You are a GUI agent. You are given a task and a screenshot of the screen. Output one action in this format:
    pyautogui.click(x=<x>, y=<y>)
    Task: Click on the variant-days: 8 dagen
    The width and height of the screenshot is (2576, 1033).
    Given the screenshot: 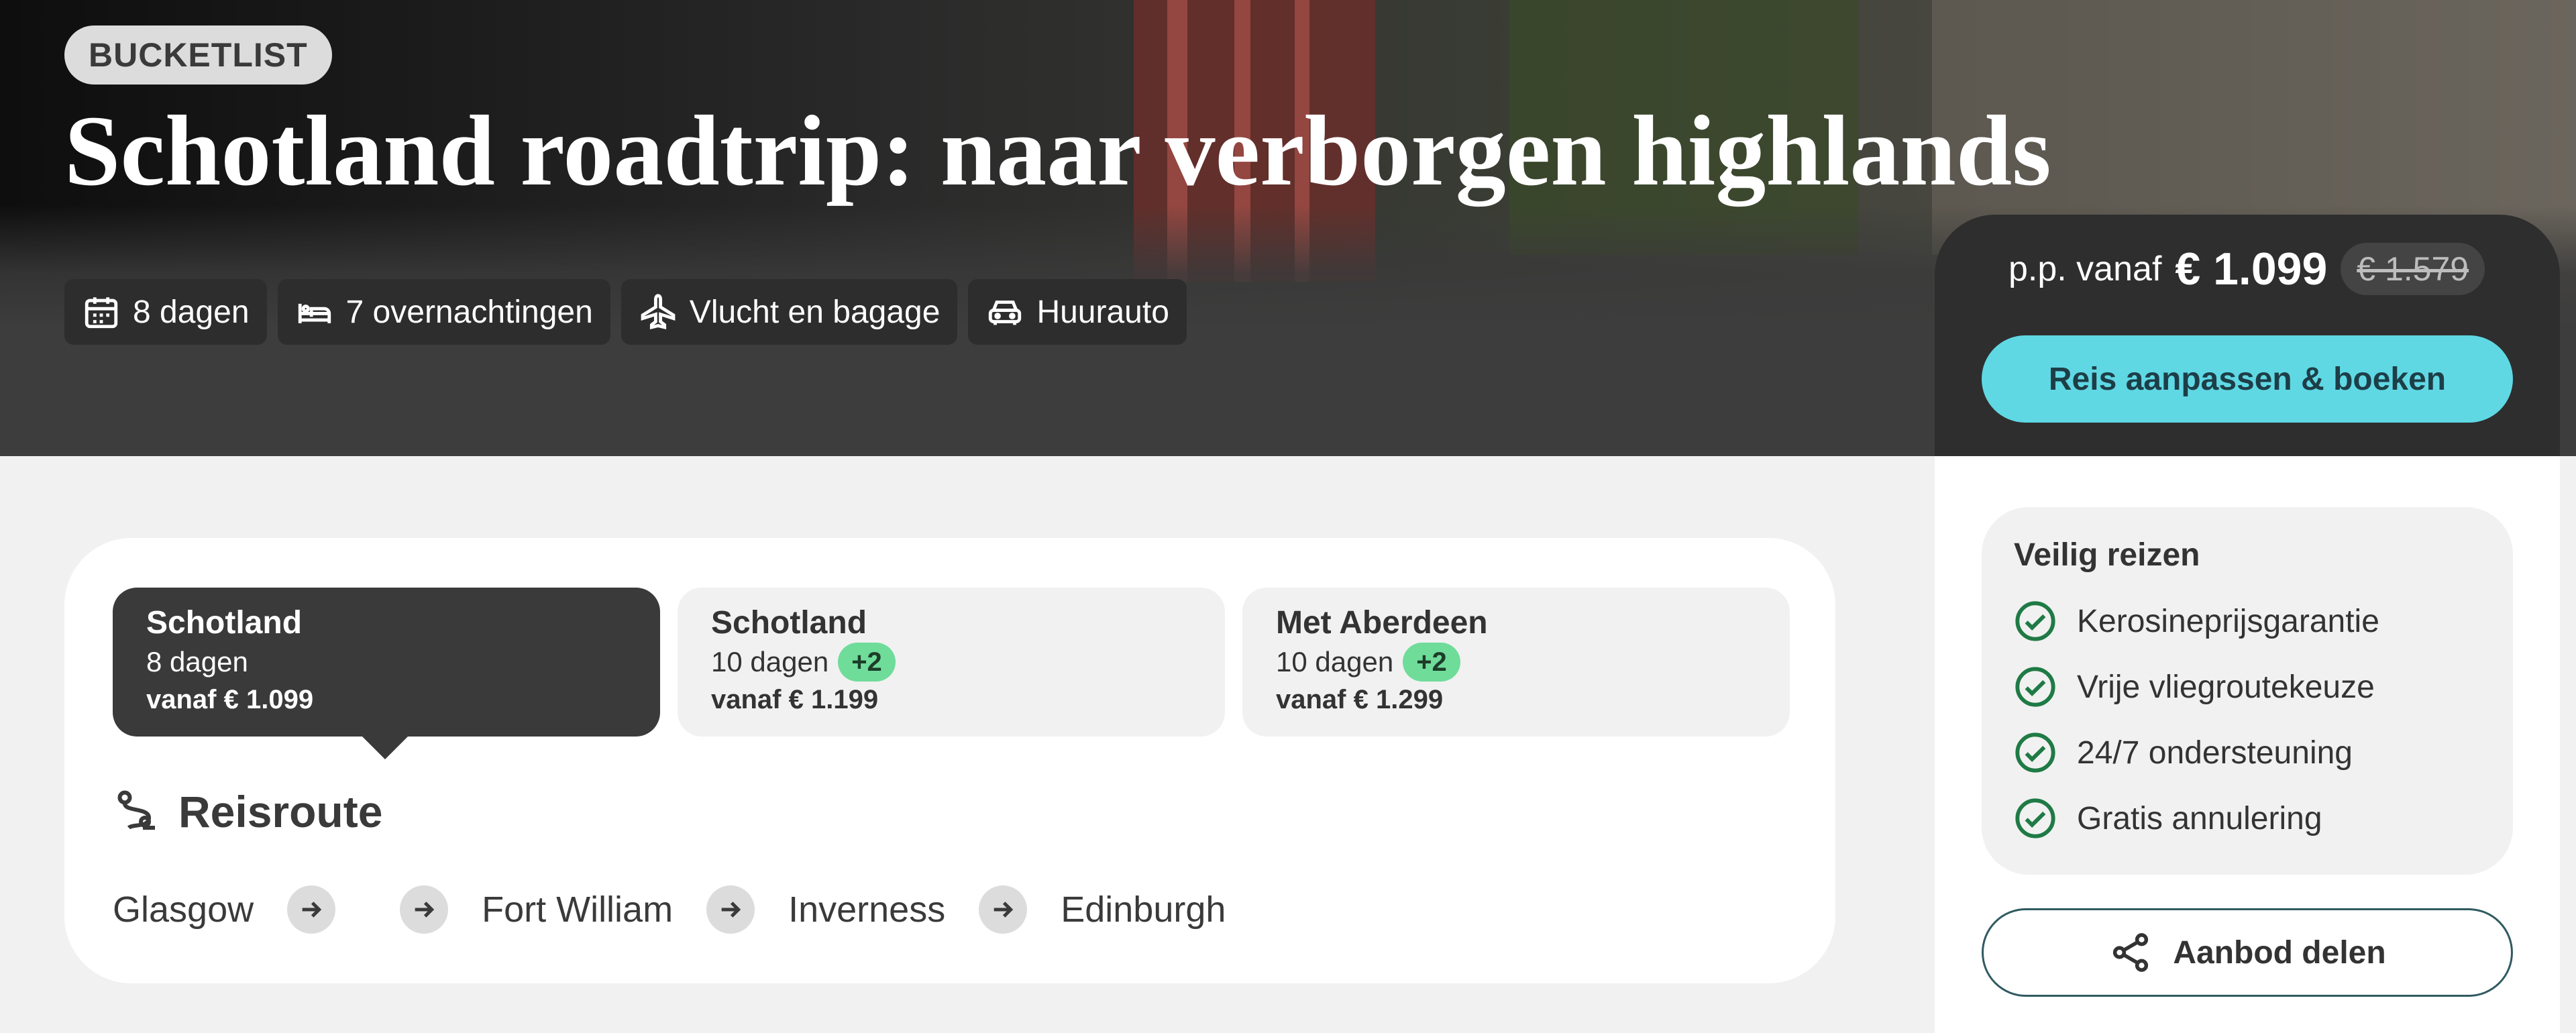 What is the action you would take?
    pyautogui.click(x=197, y=661)
    